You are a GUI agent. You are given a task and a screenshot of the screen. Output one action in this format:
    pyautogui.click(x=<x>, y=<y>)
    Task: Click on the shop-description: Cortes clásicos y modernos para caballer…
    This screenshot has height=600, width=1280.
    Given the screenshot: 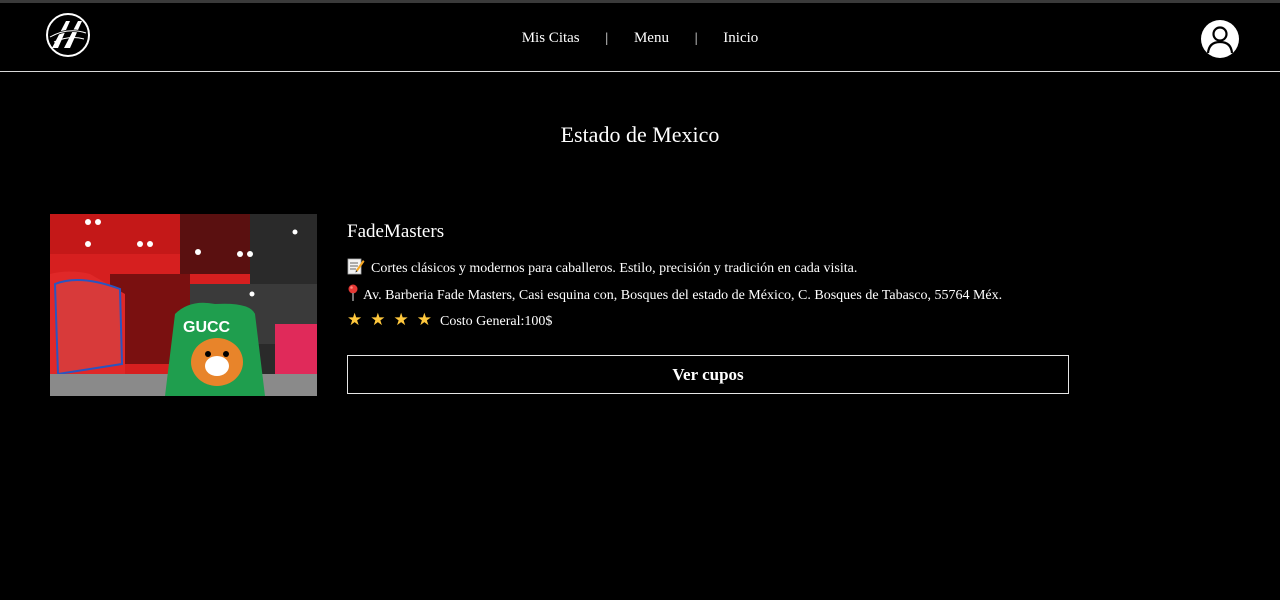 What is the action you would take?
    pyautogui.click(x=602, y=269)
    